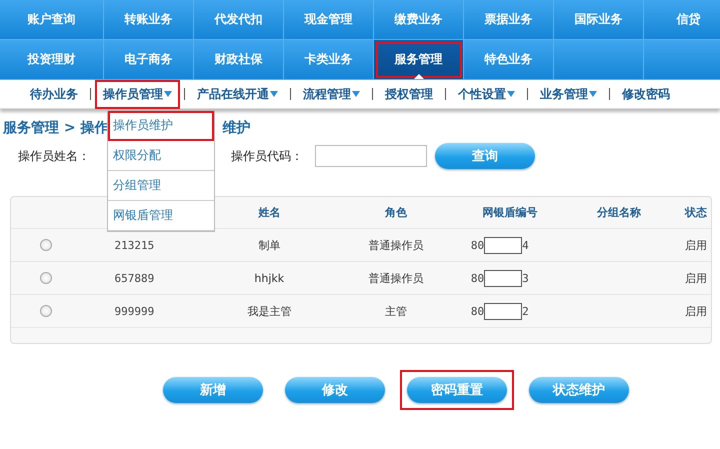  I want to click on column-header: 网银盾编号, so click(510, 212).